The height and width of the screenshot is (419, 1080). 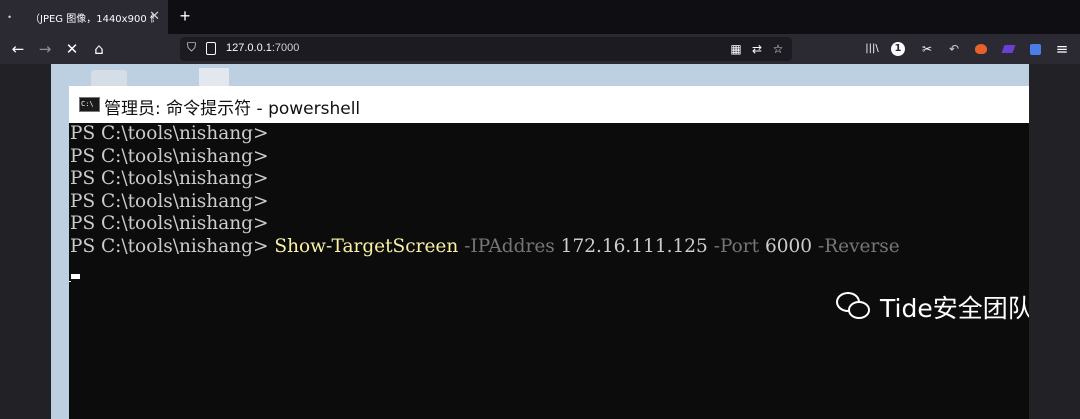 I want to click on extension-translate-icon, so click(x=1035, y=49).